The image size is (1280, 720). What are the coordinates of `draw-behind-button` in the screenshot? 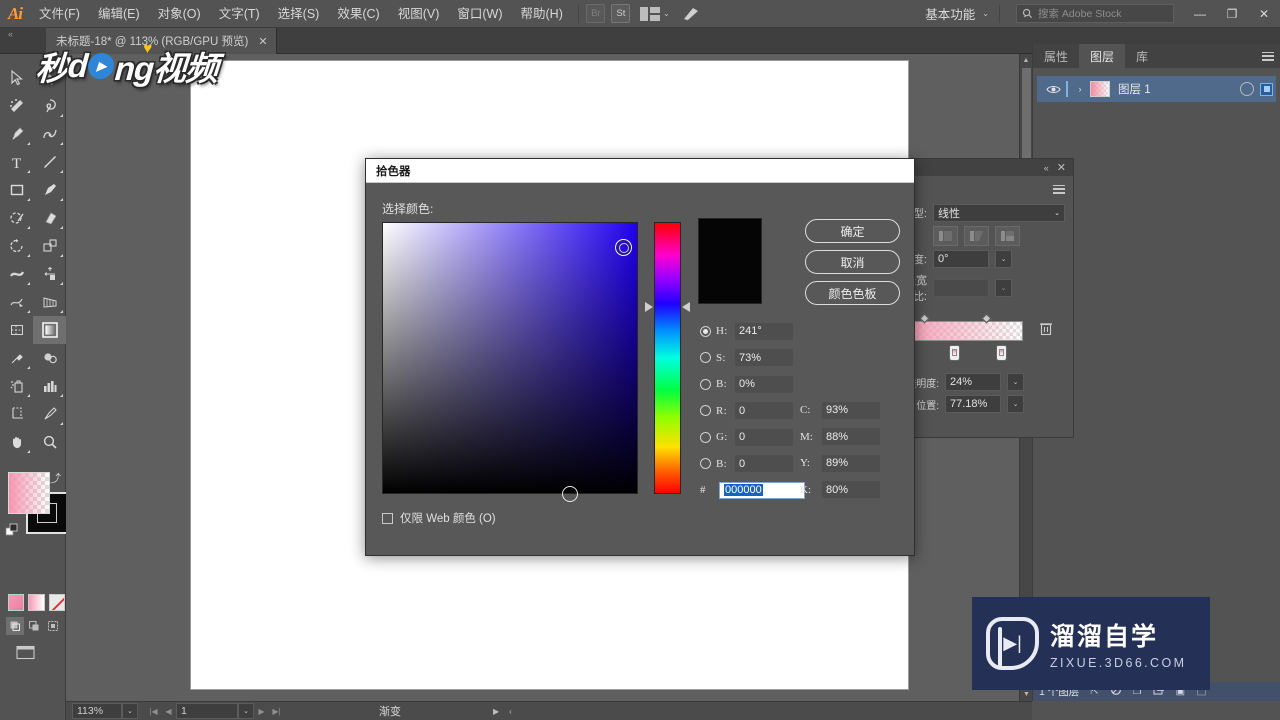 It's located at (34, 626).